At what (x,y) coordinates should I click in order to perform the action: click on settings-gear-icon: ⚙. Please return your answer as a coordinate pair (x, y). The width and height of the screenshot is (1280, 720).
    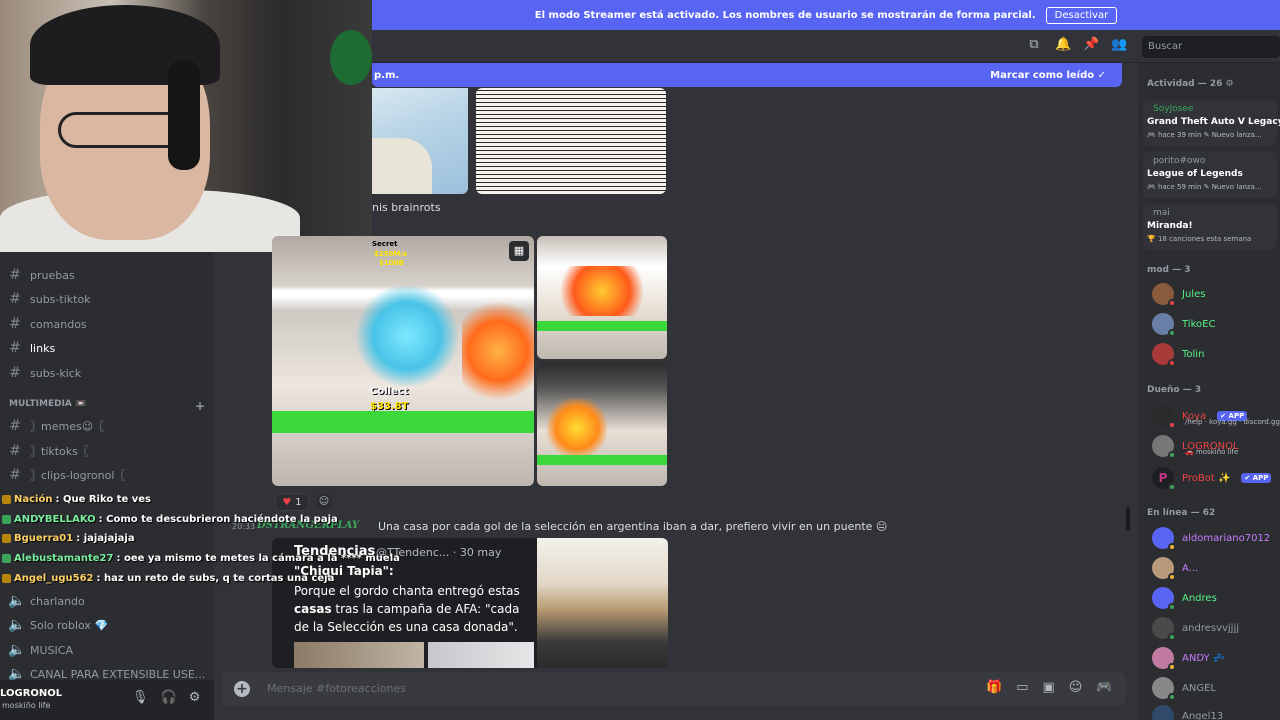
    Looking at the image, I should click on (195, 697).